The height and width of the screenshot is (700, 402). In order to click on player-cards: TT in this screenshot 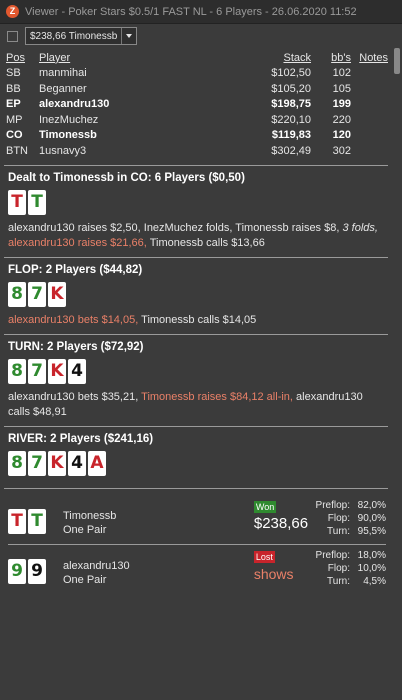, I will do `click(31, 521)`.